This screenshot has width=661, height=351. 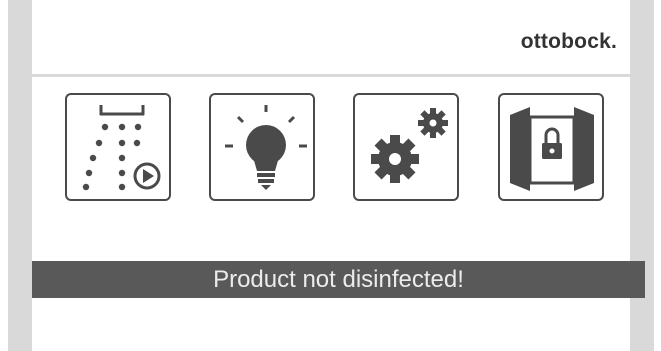 I want to click on disinfection-start-button, so click(x=118, y=147).